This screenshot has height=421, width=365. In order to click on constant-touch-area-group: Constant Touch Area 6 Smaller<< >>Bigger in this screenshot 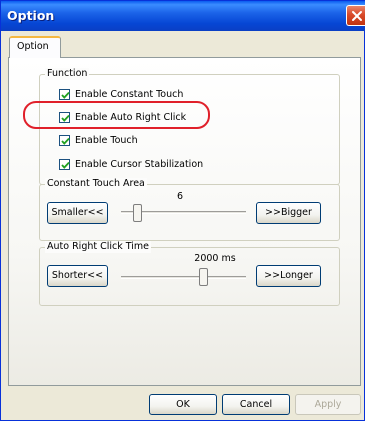, I will do `click(189, 209)`.